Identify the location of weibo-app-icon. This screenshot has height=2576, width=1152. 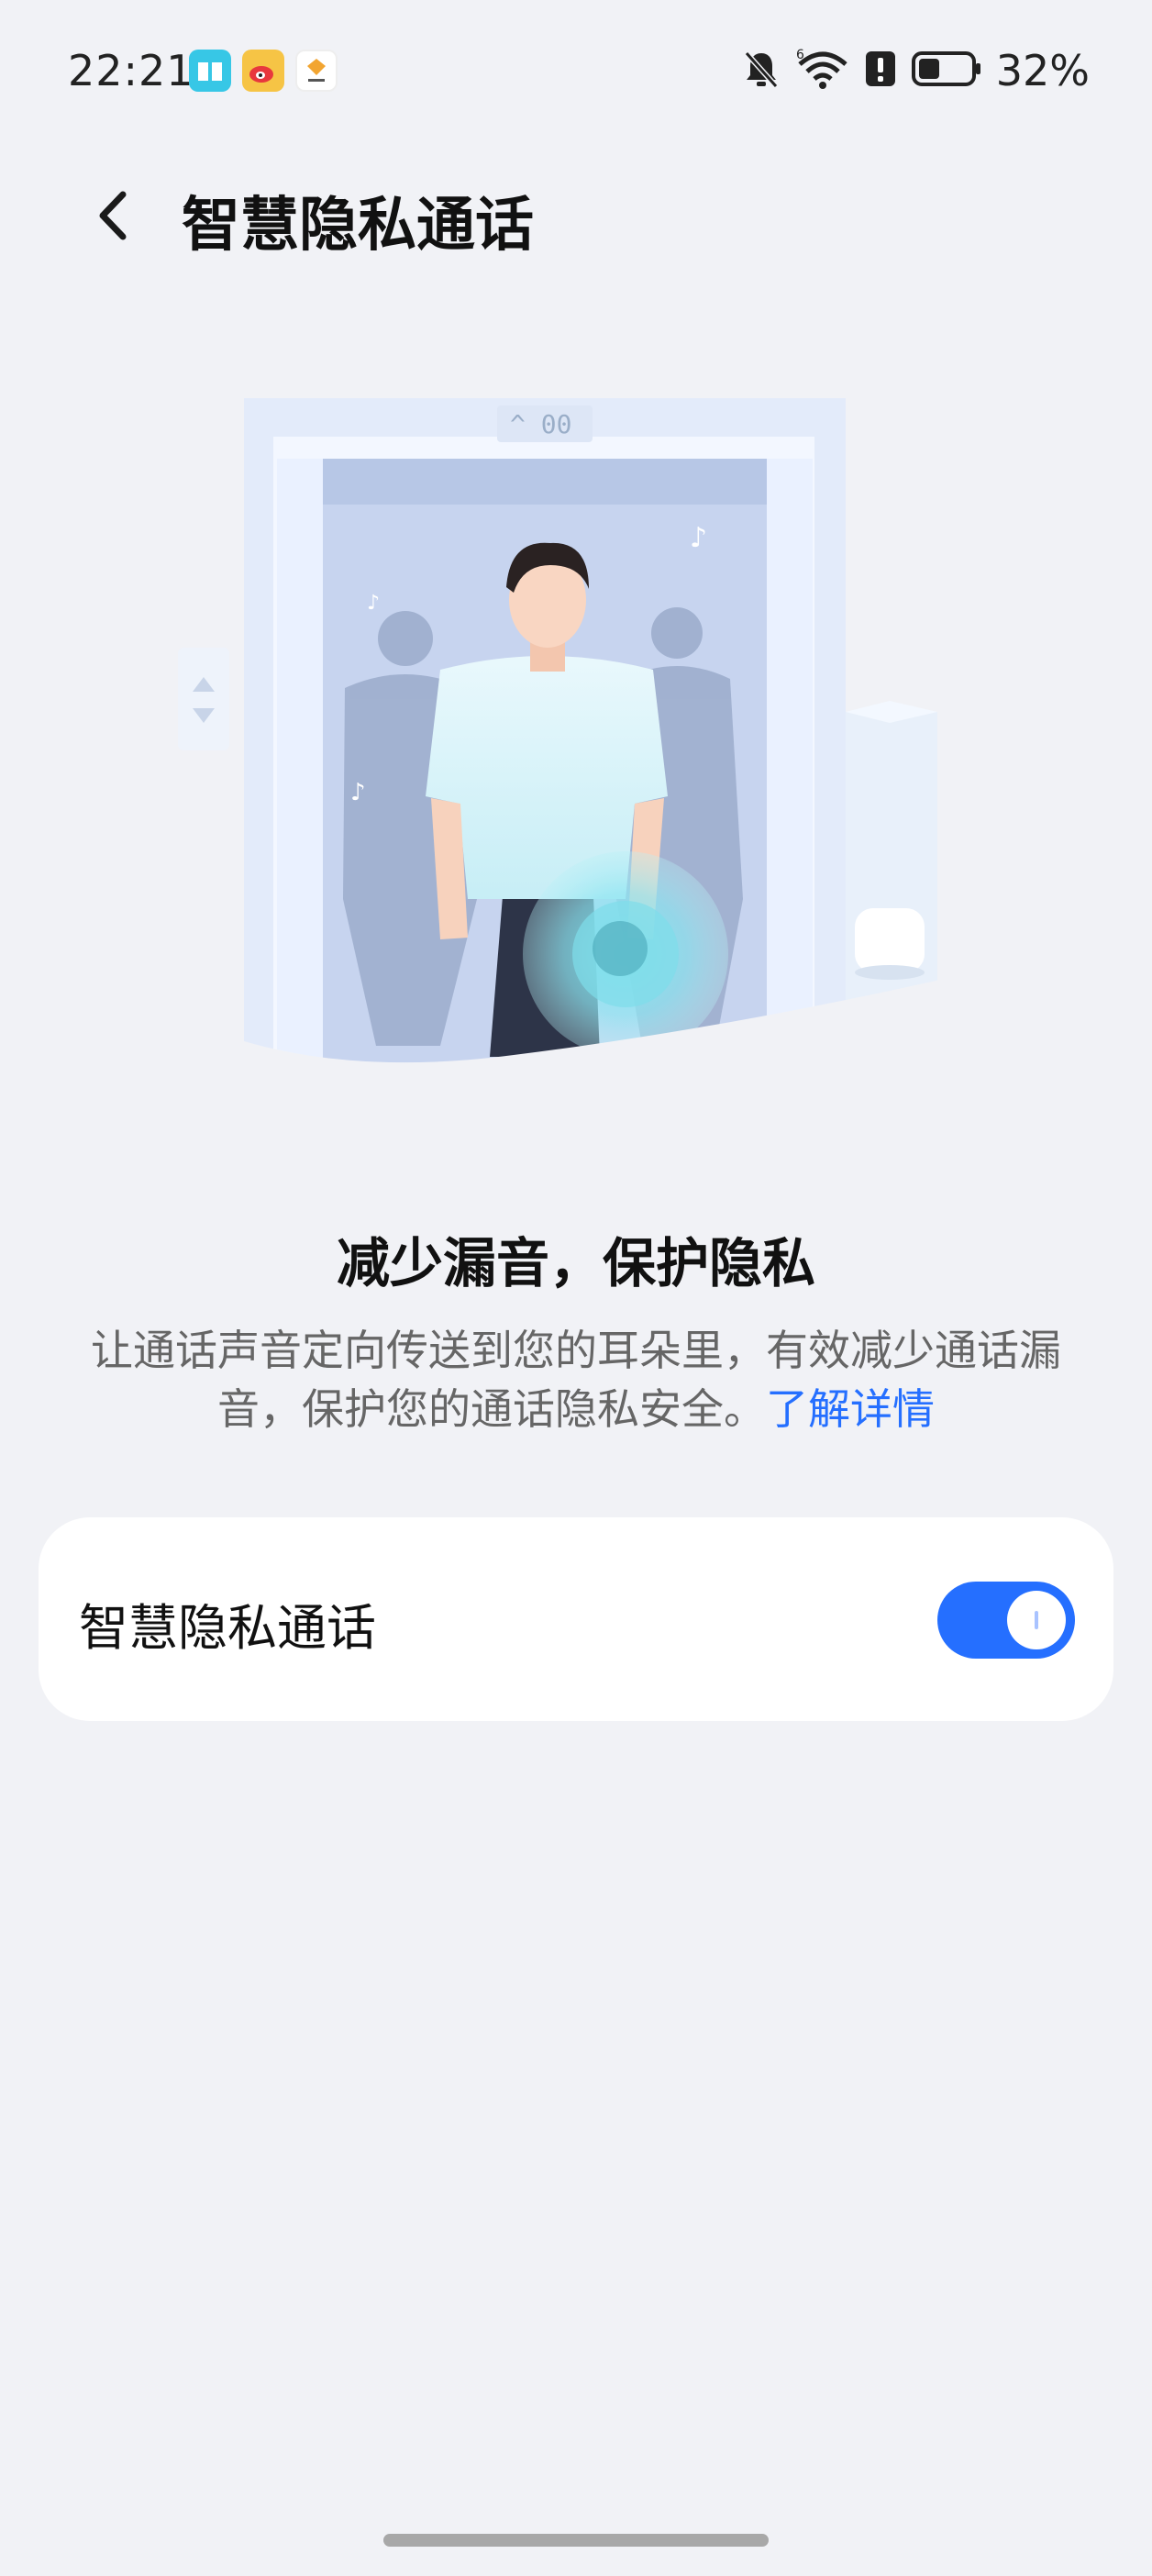
(263, 71).